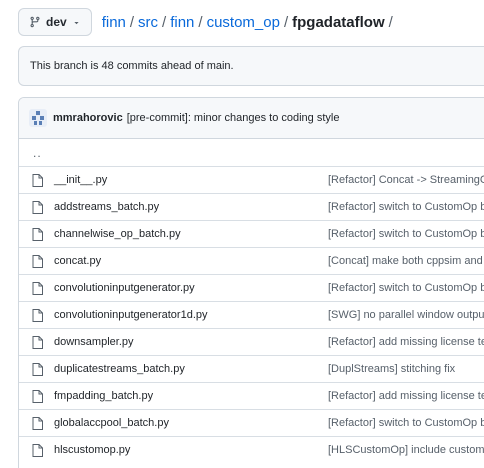 This screenshot has width=484, height=468. What do you see at coordinates (338, 22) in the screenshot?
I see `breadcrumb-current: fpgadataflow` at bounding box center [338, 22].